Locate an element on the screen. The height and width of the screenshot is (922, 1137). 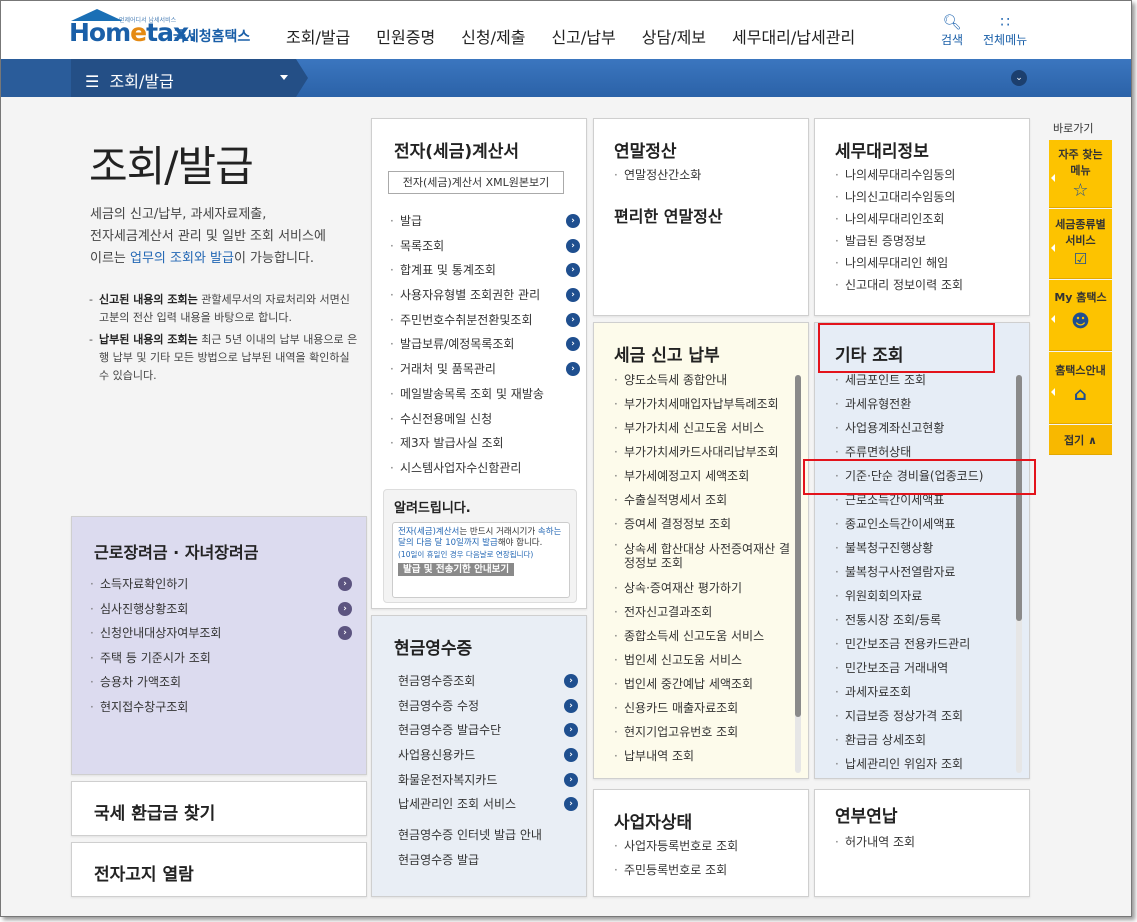
list-item: 지급보증 정상가격 조회 is located at coordinates (925, 718).